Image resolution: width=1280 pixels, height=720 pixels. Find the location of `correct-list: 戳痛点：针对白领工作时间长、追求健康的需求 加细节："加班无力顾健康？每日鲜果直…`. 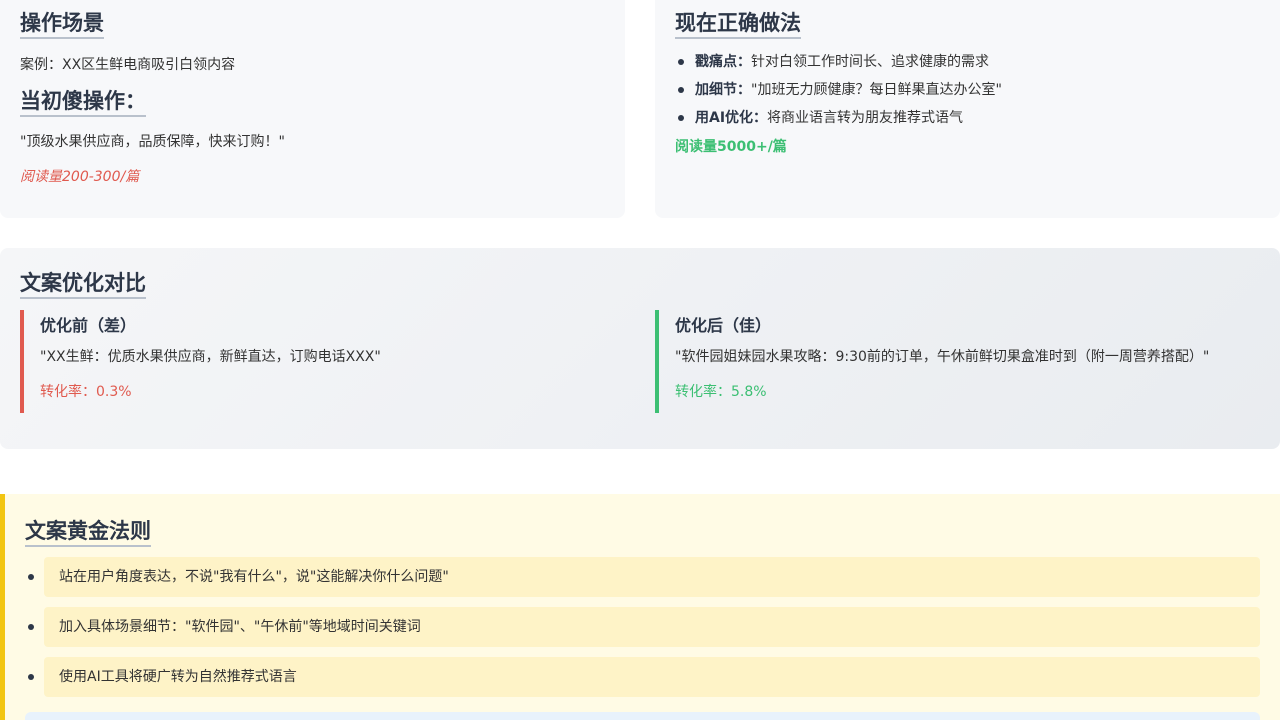

correct-list: 戳痛点：针对白领工作时间长、追求健康的需求 加细节："加班无力顾健康？每日鲜果直… is located at coordinates (838, 94).